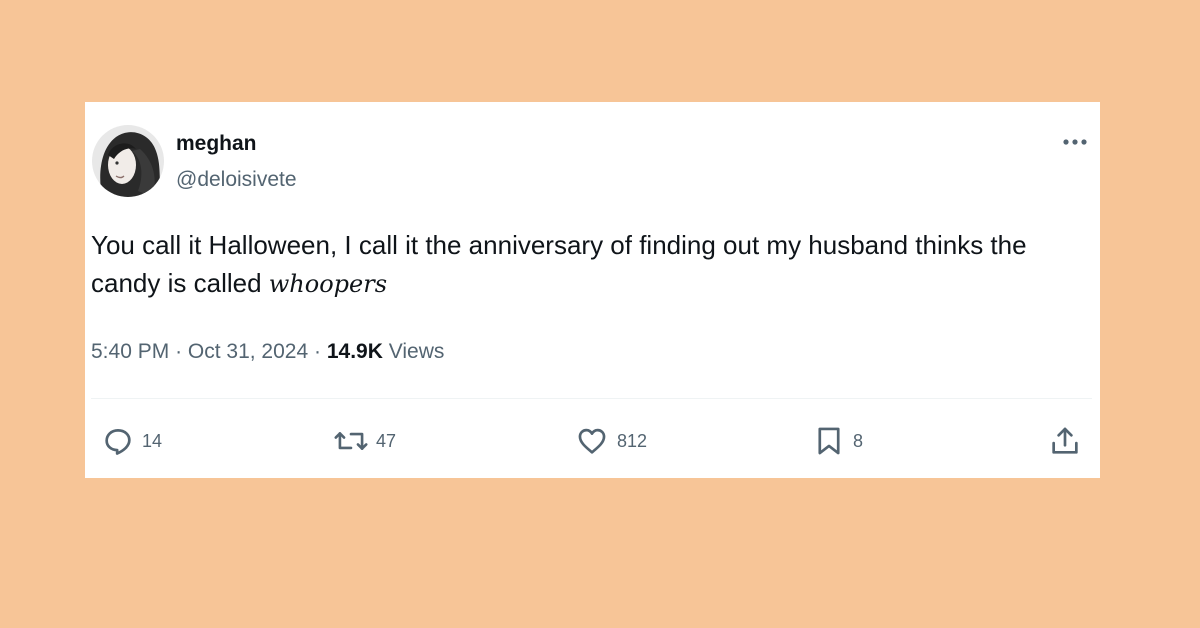 Image resolution: width=1200 pixels, height=628 pixels. What do you see at coordinates (592, 441) in the screenshot?
I see `like-icon` at bounding box center [592, 441].